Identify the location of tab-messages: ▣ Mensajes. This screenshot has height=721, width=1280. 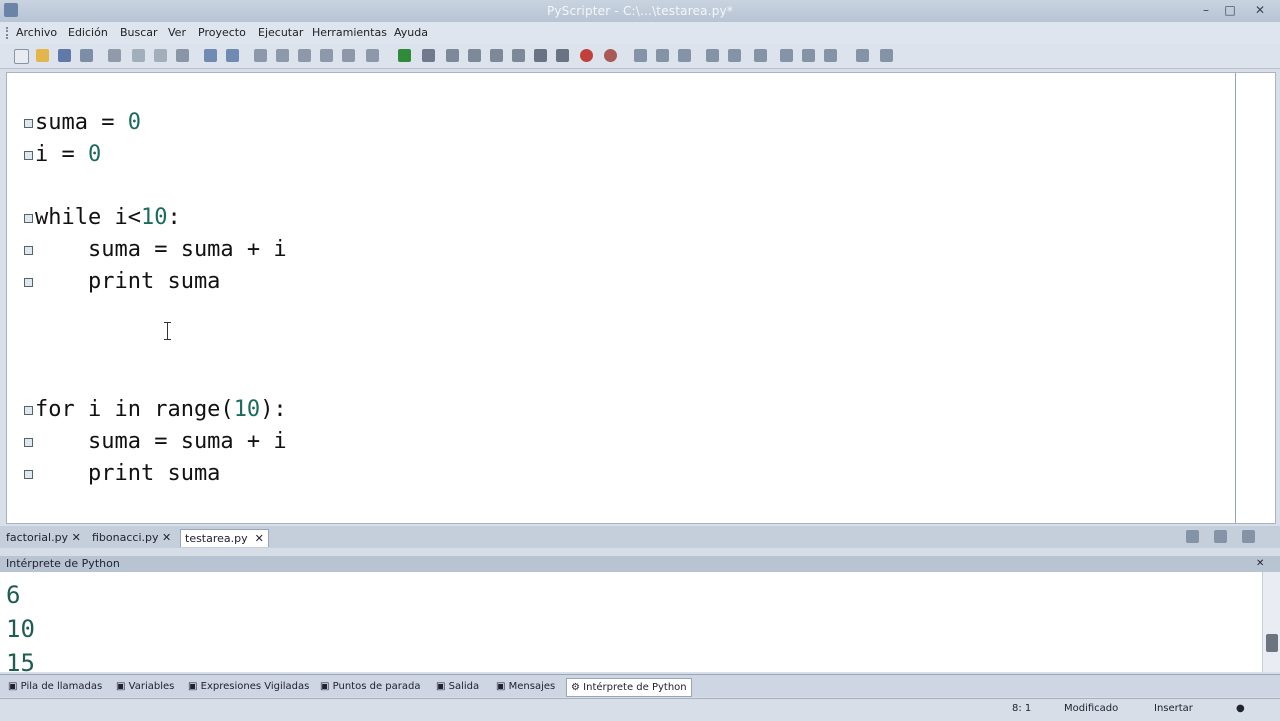
(525, 686).